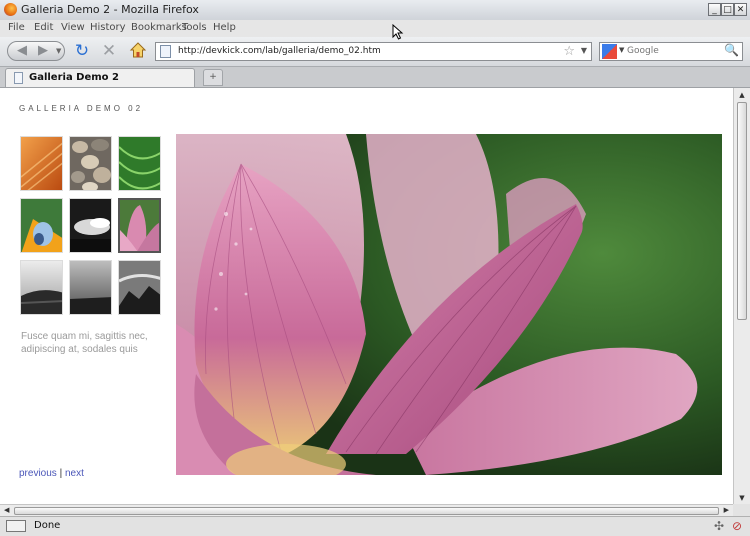 The image size is (750, 536). I want to click on menu-file: File, so click(16, 27).